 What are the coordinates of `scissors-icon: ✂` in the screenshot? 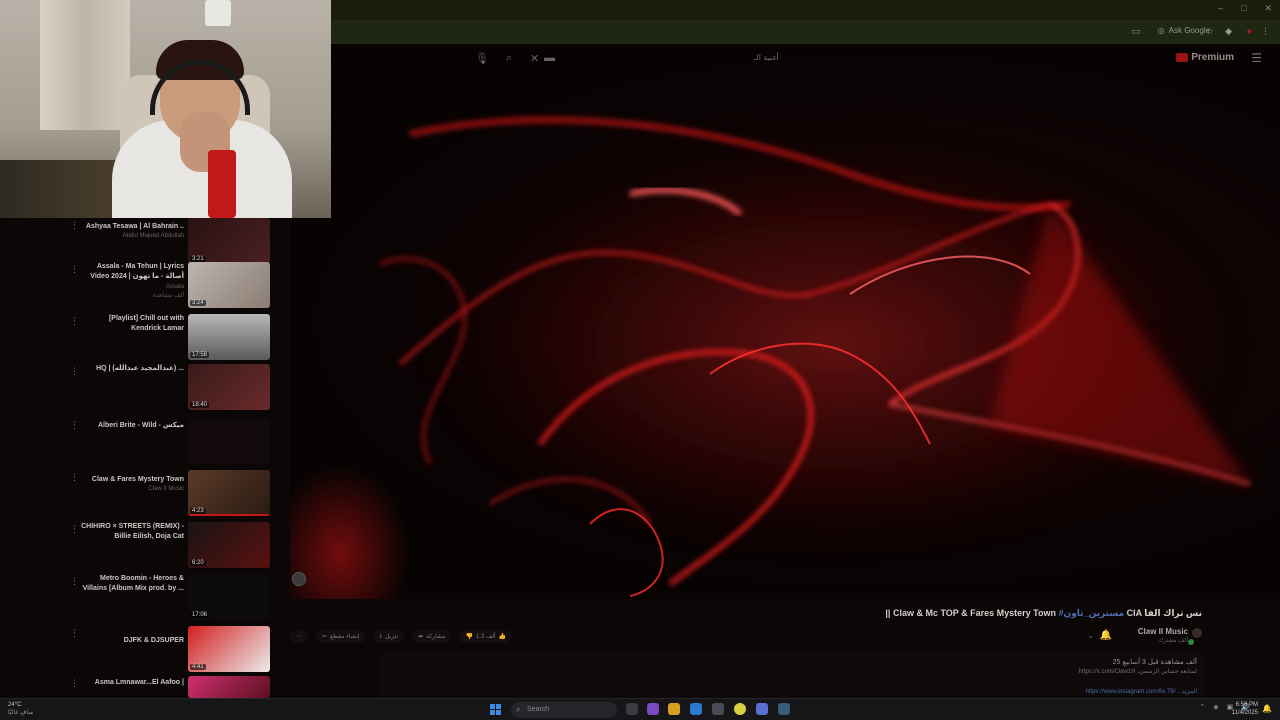 It's located at (325, 636).